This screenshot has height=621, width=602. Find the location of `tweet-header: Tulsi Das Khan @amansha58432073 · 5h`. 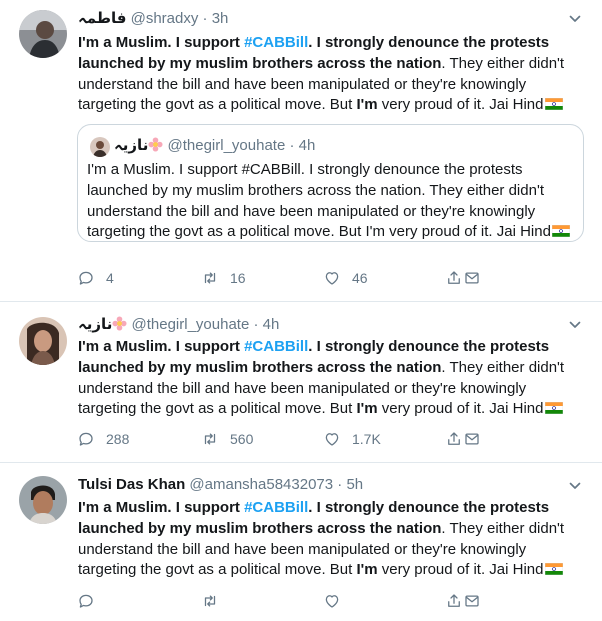

tweet-header: Tulsi Das Khan @amansha58432073 · 5h is located at coordinates (220, 484).